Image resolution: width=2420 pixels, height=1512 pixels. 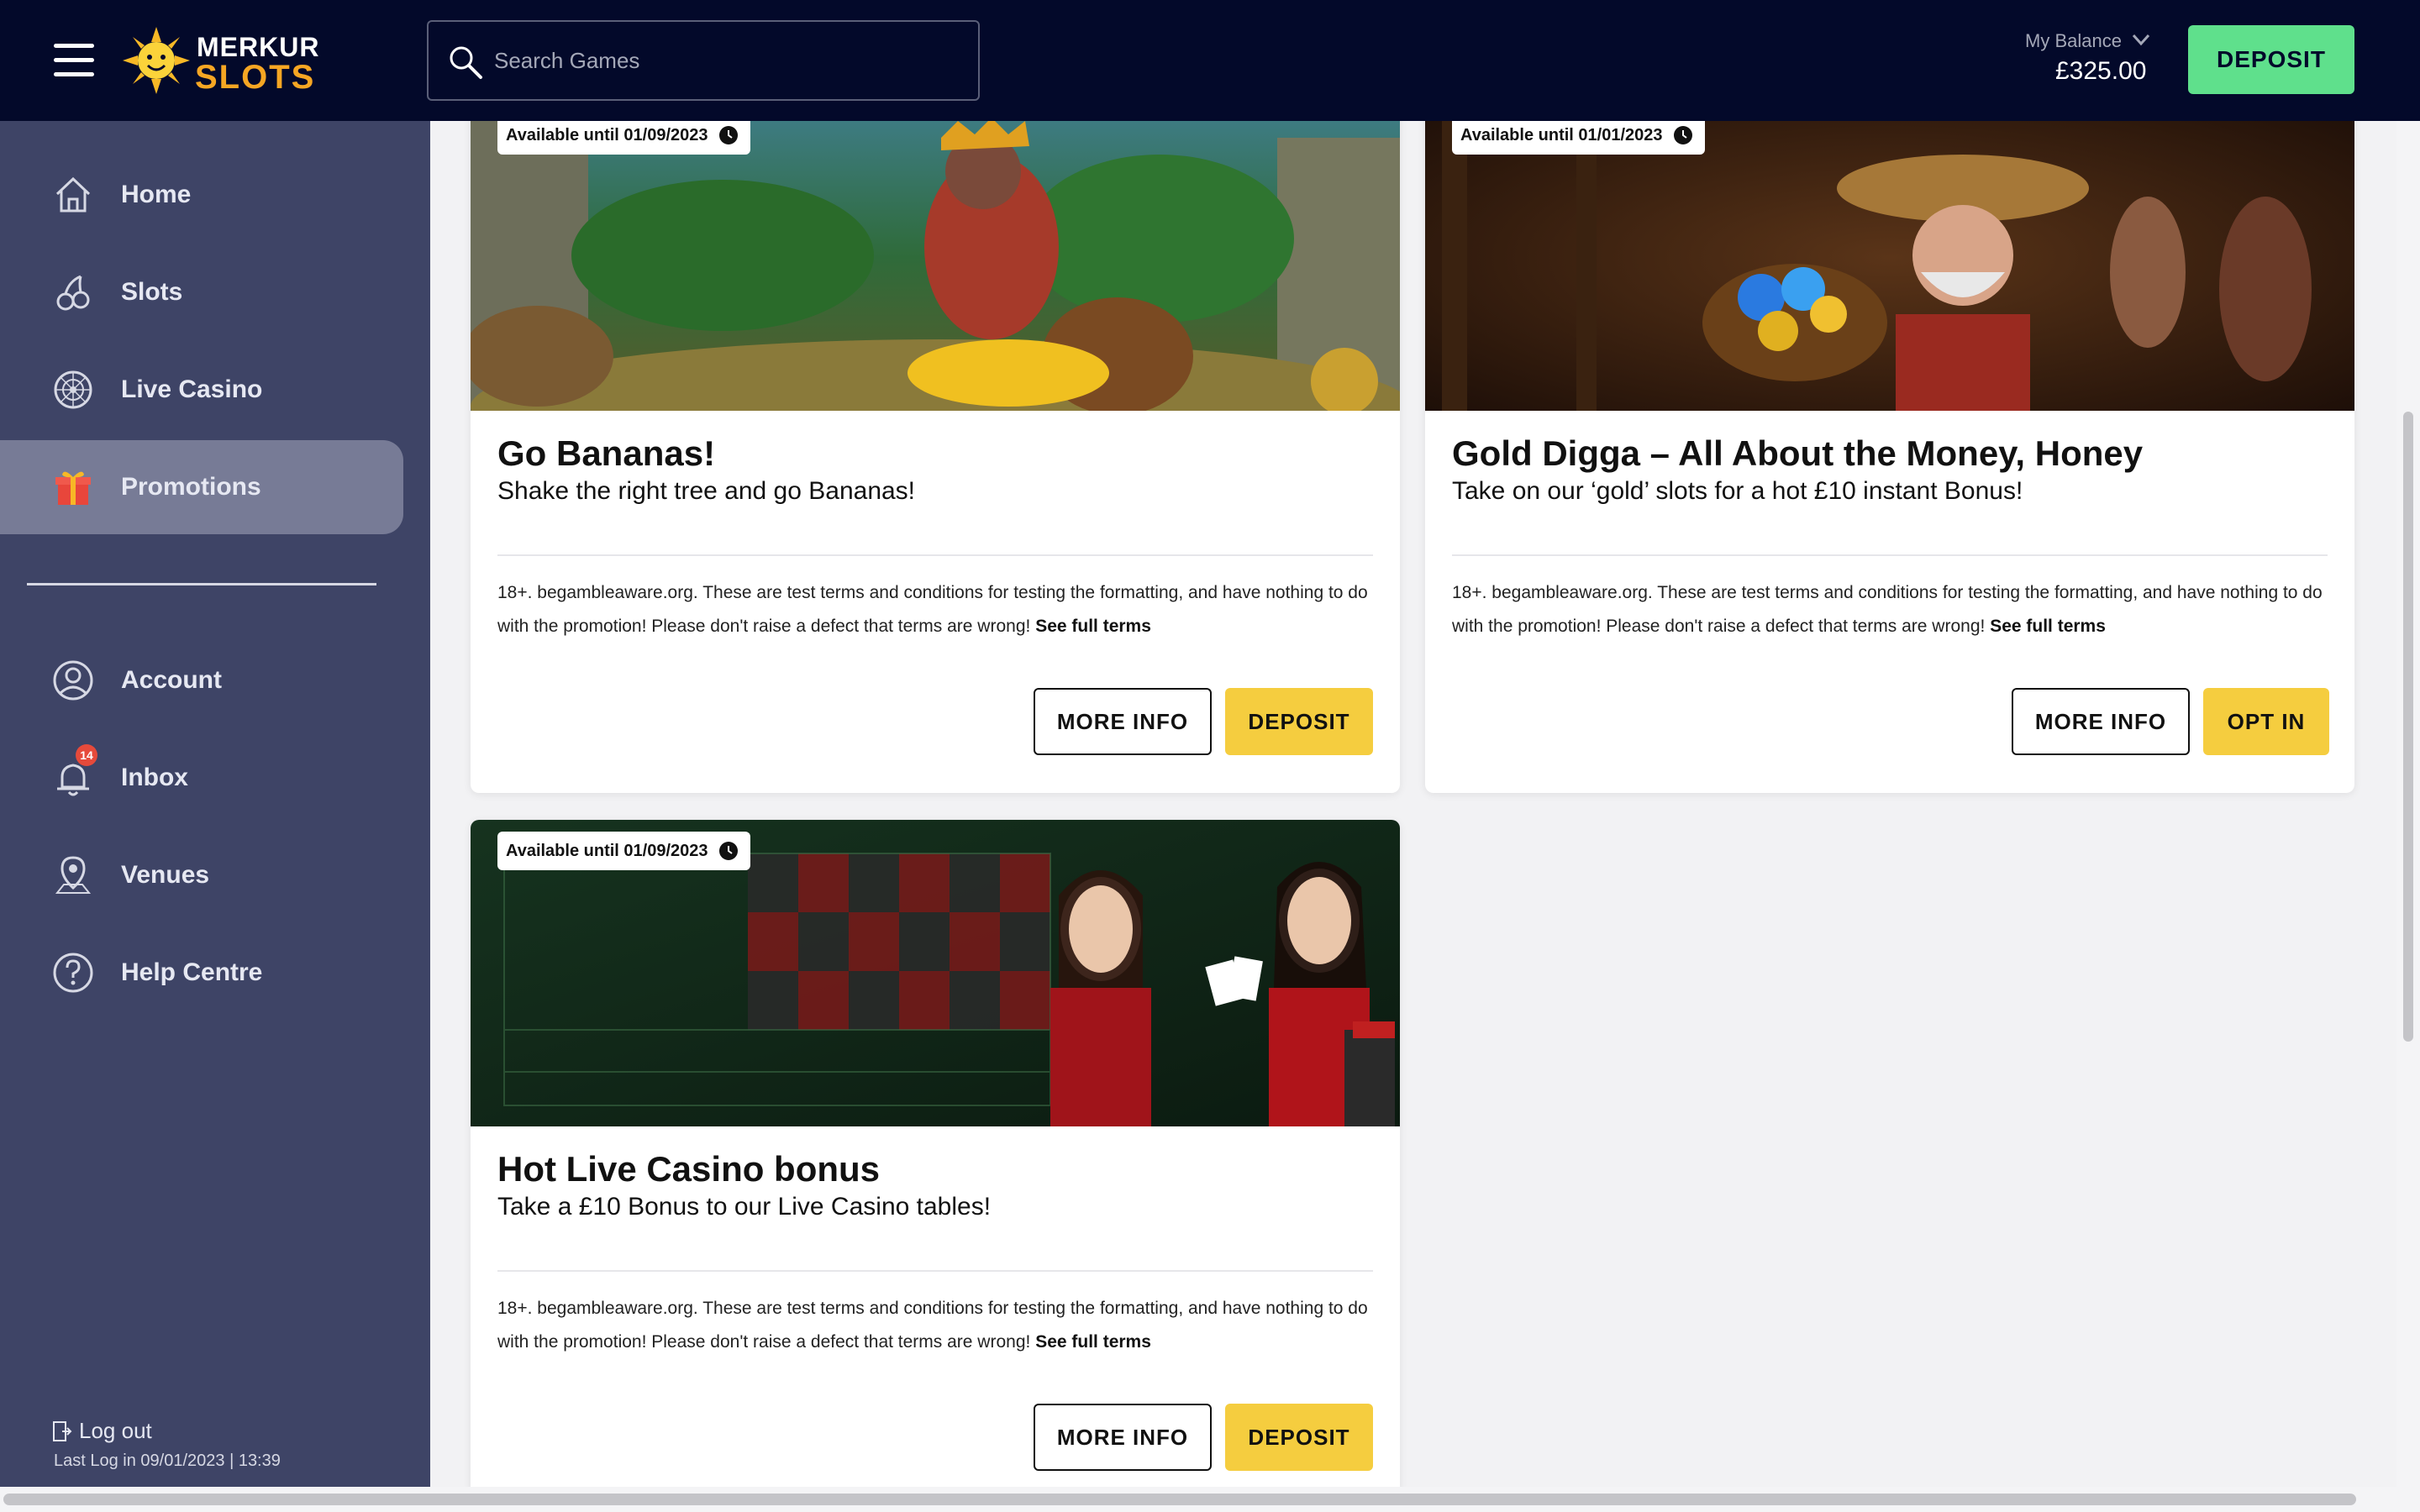 What do you see at coordinates (172, 680) in the screenshot?
I see `sidebar-item-label: Account` at bounding box center [172, 680].